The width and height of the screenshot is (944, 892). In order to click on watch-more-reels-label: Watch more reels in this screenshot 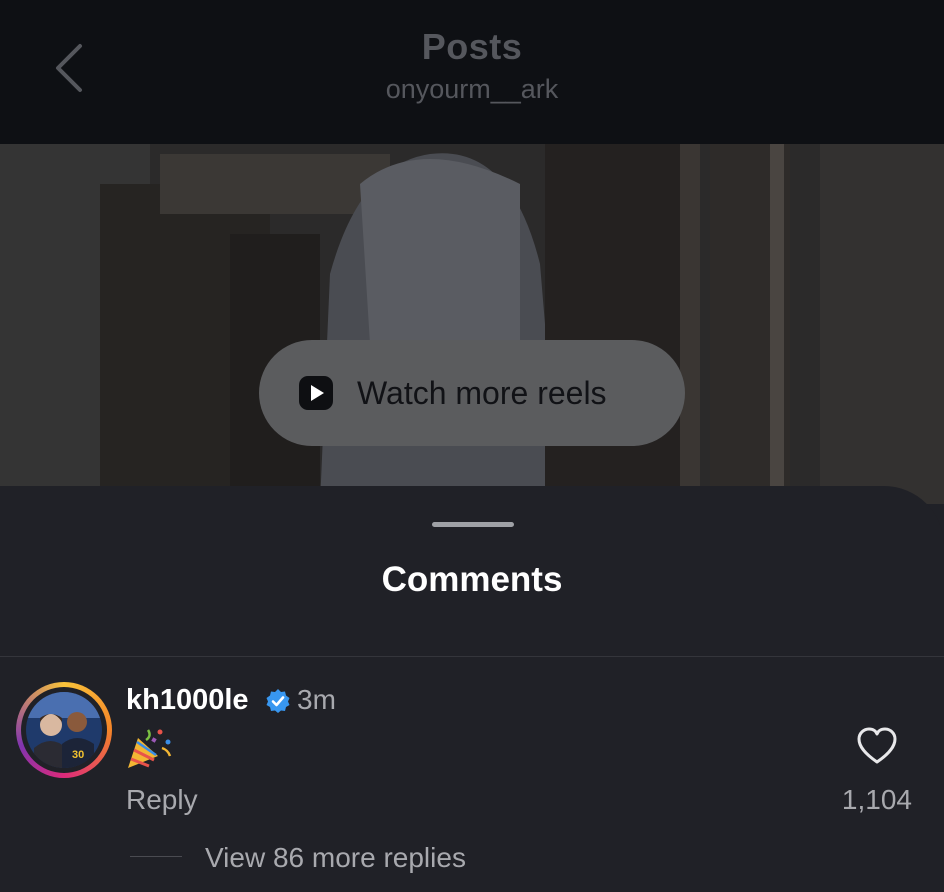, I will do `click(482, 392)`.